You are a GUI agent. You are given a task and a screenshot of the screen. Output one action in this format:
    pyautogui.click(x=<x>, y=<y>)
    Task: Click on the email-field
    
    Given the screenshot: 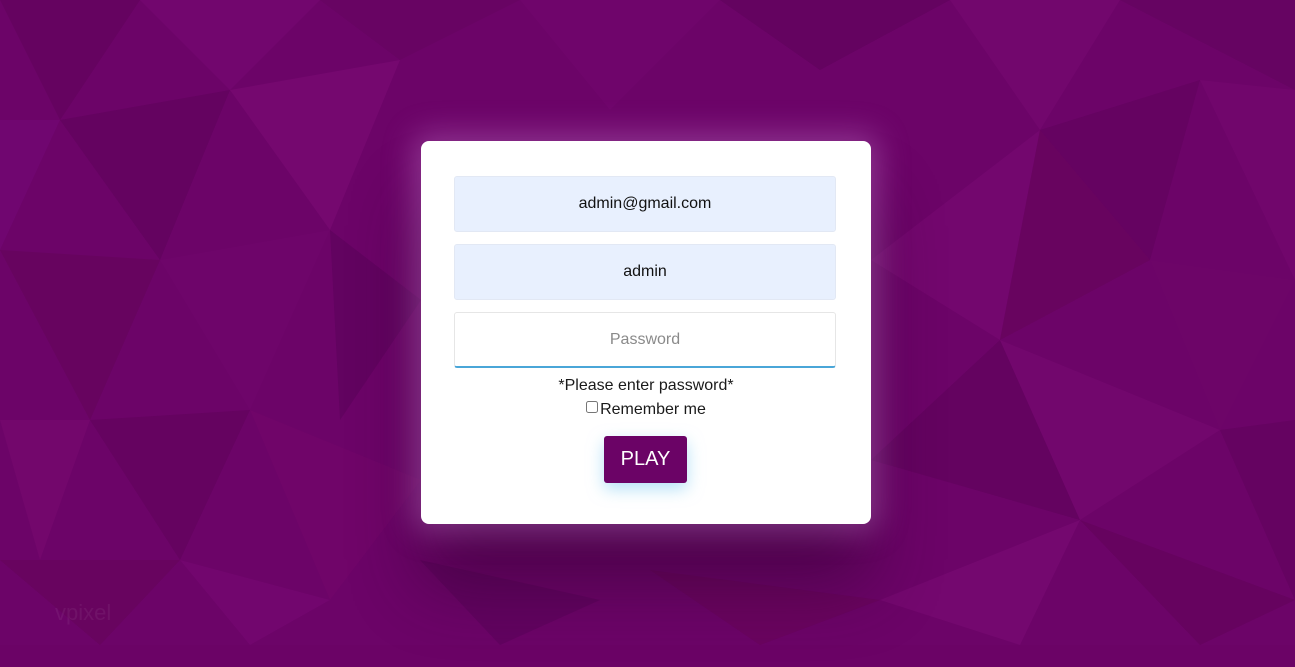 What is the action you would take?
    pyautogui.click(x=645, y=204)
    